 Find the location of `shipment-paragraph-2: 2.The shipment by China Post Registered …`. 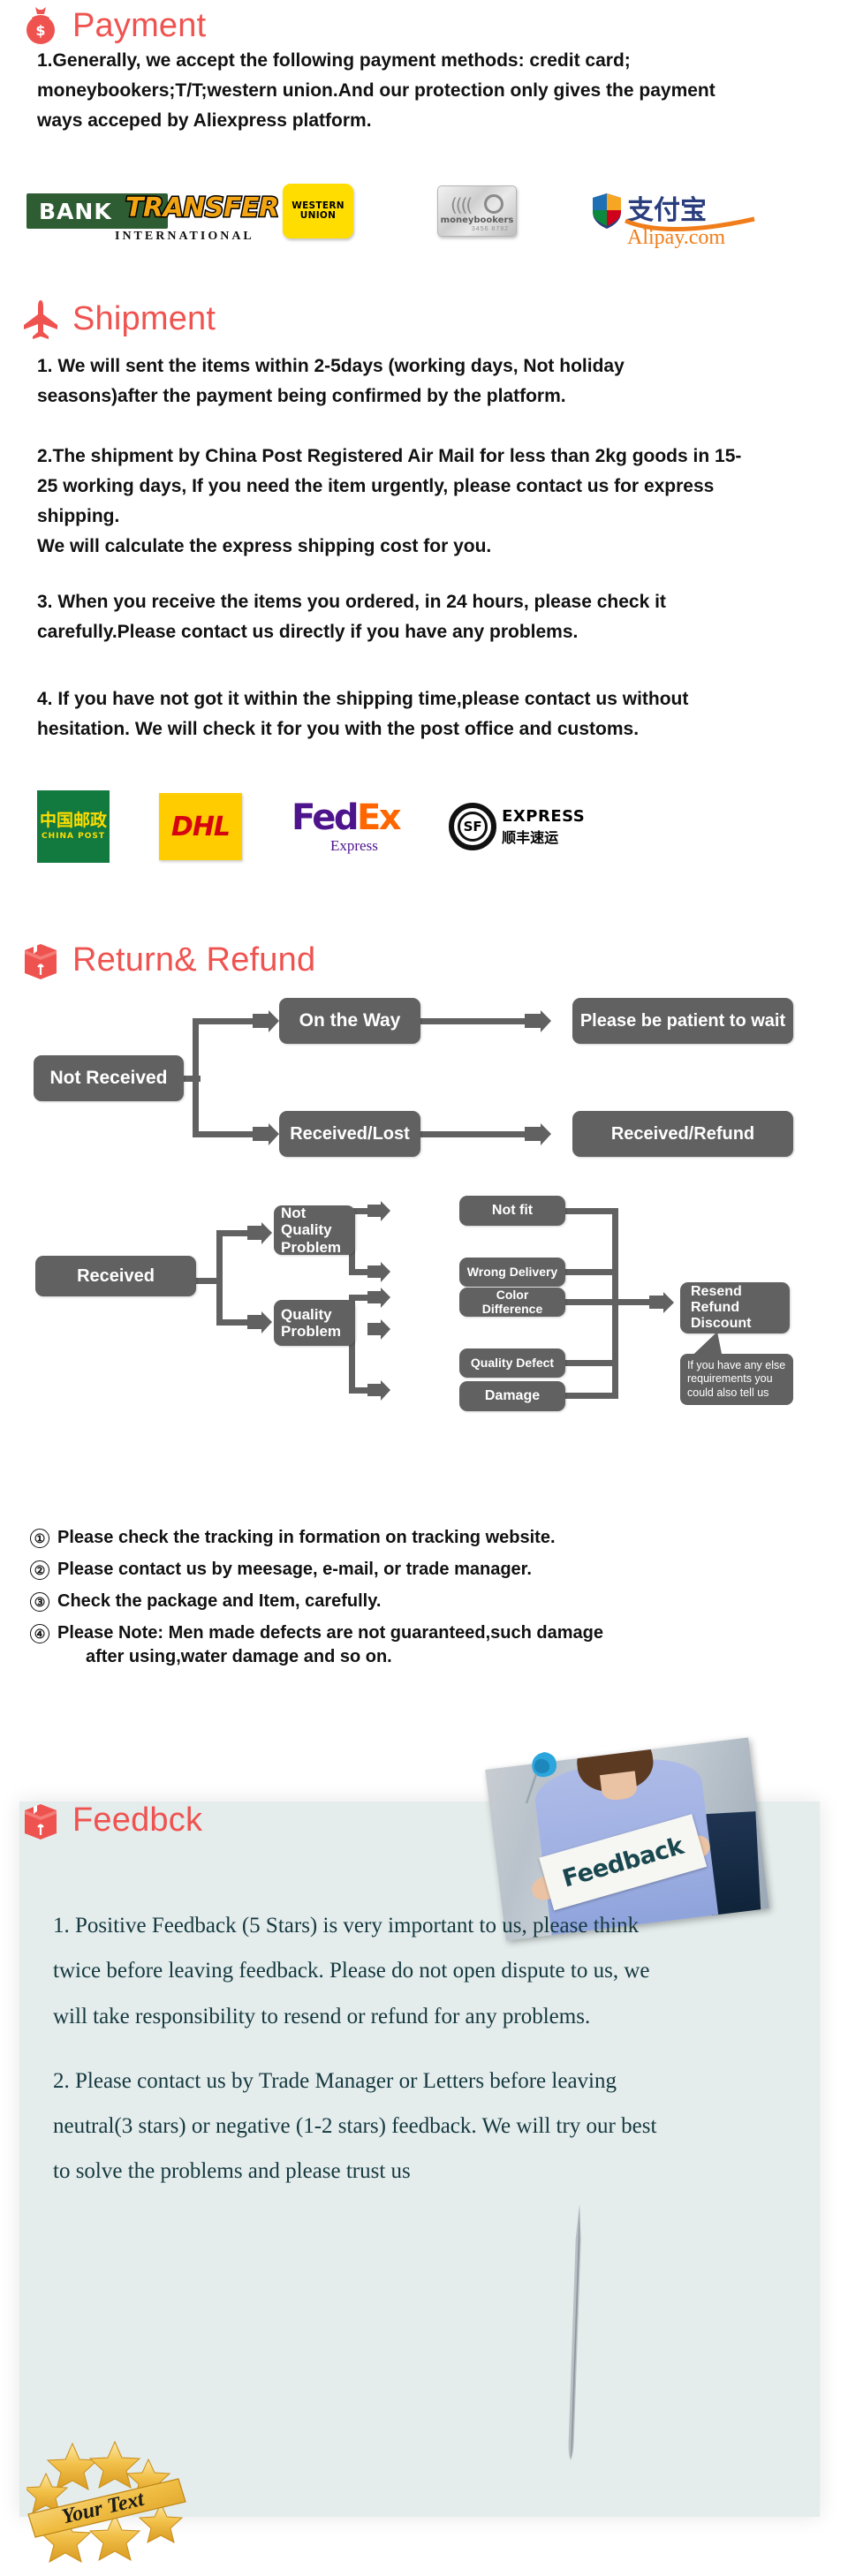

shipment-paragraph-2: 2.The shipment by China Post Registered … is located at coordinates (389, 502).